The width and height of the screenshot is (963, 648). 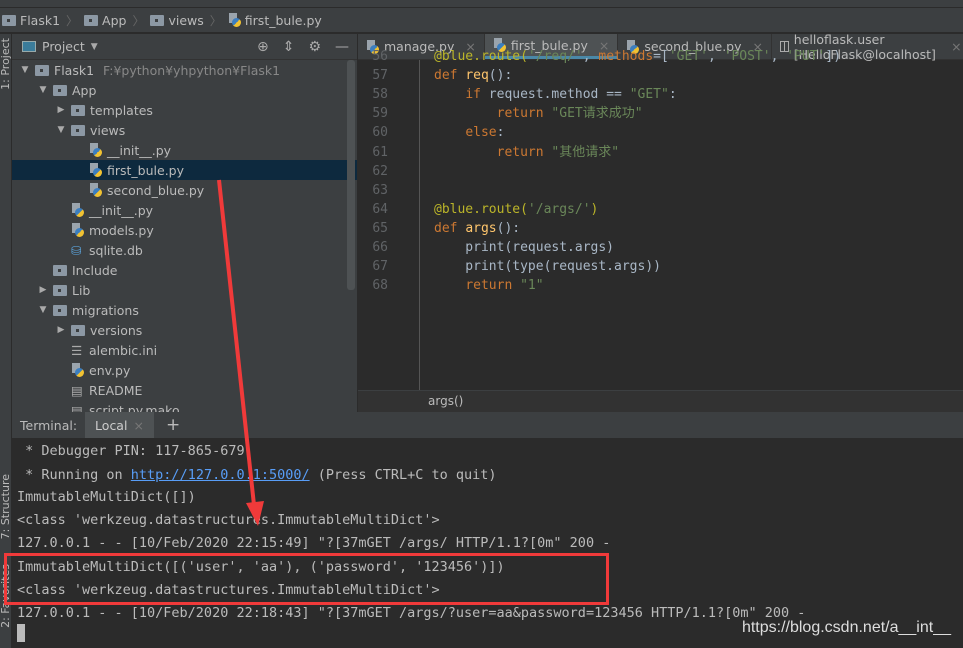 I want to click on collapse-all-icon: ⇕, so click(x=289, y=47).